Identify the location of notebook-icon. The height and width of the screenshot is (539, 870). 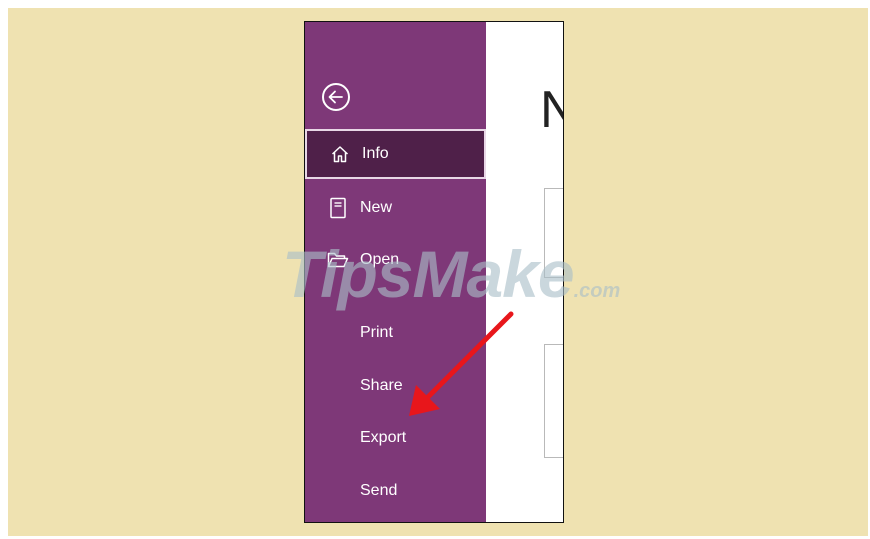
(338, 208).